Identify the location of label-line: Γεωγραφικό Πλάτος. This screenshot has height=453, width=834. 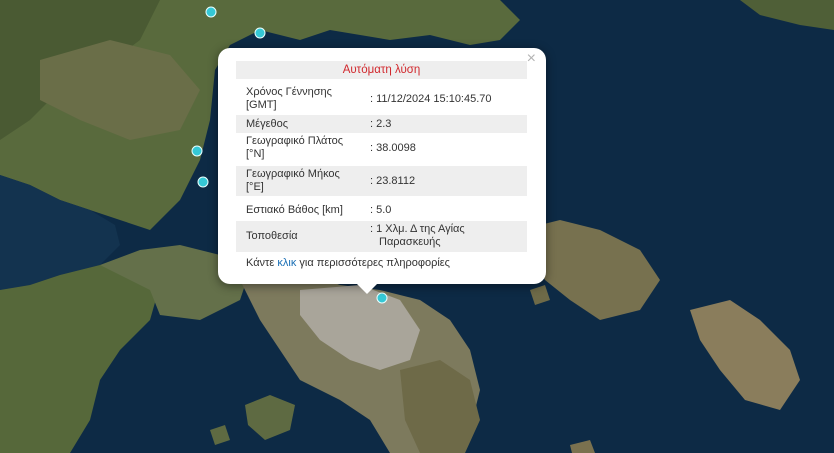
(295, 141).